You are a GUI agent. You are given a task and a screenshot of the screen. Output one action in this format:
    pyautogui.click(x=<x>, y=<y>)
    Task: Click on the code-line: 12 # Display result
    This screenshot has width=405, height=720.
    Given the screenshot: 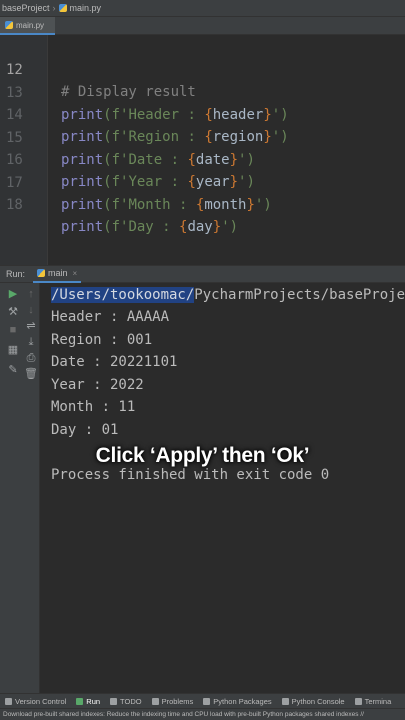 What is the action you would take?
    pyautogui.click(x=202, y=68)
    